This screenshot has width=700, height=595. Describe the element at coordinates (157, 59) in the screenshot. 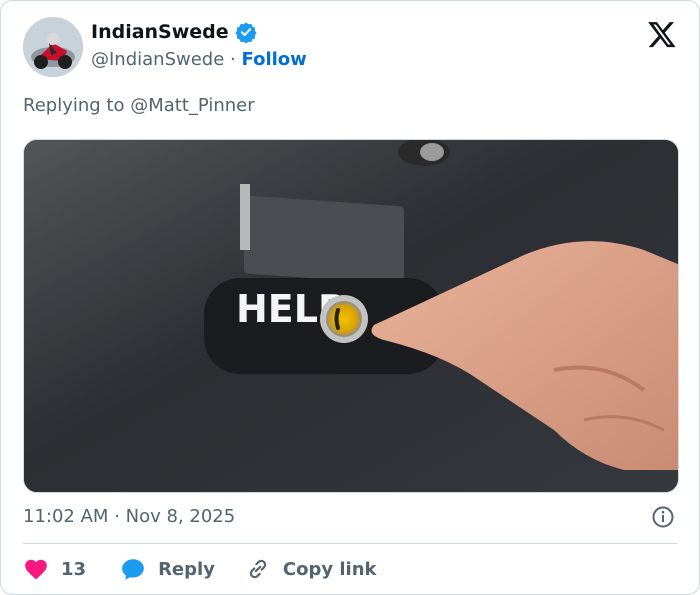

I see `author-handle: @IndianSwede` at that location.